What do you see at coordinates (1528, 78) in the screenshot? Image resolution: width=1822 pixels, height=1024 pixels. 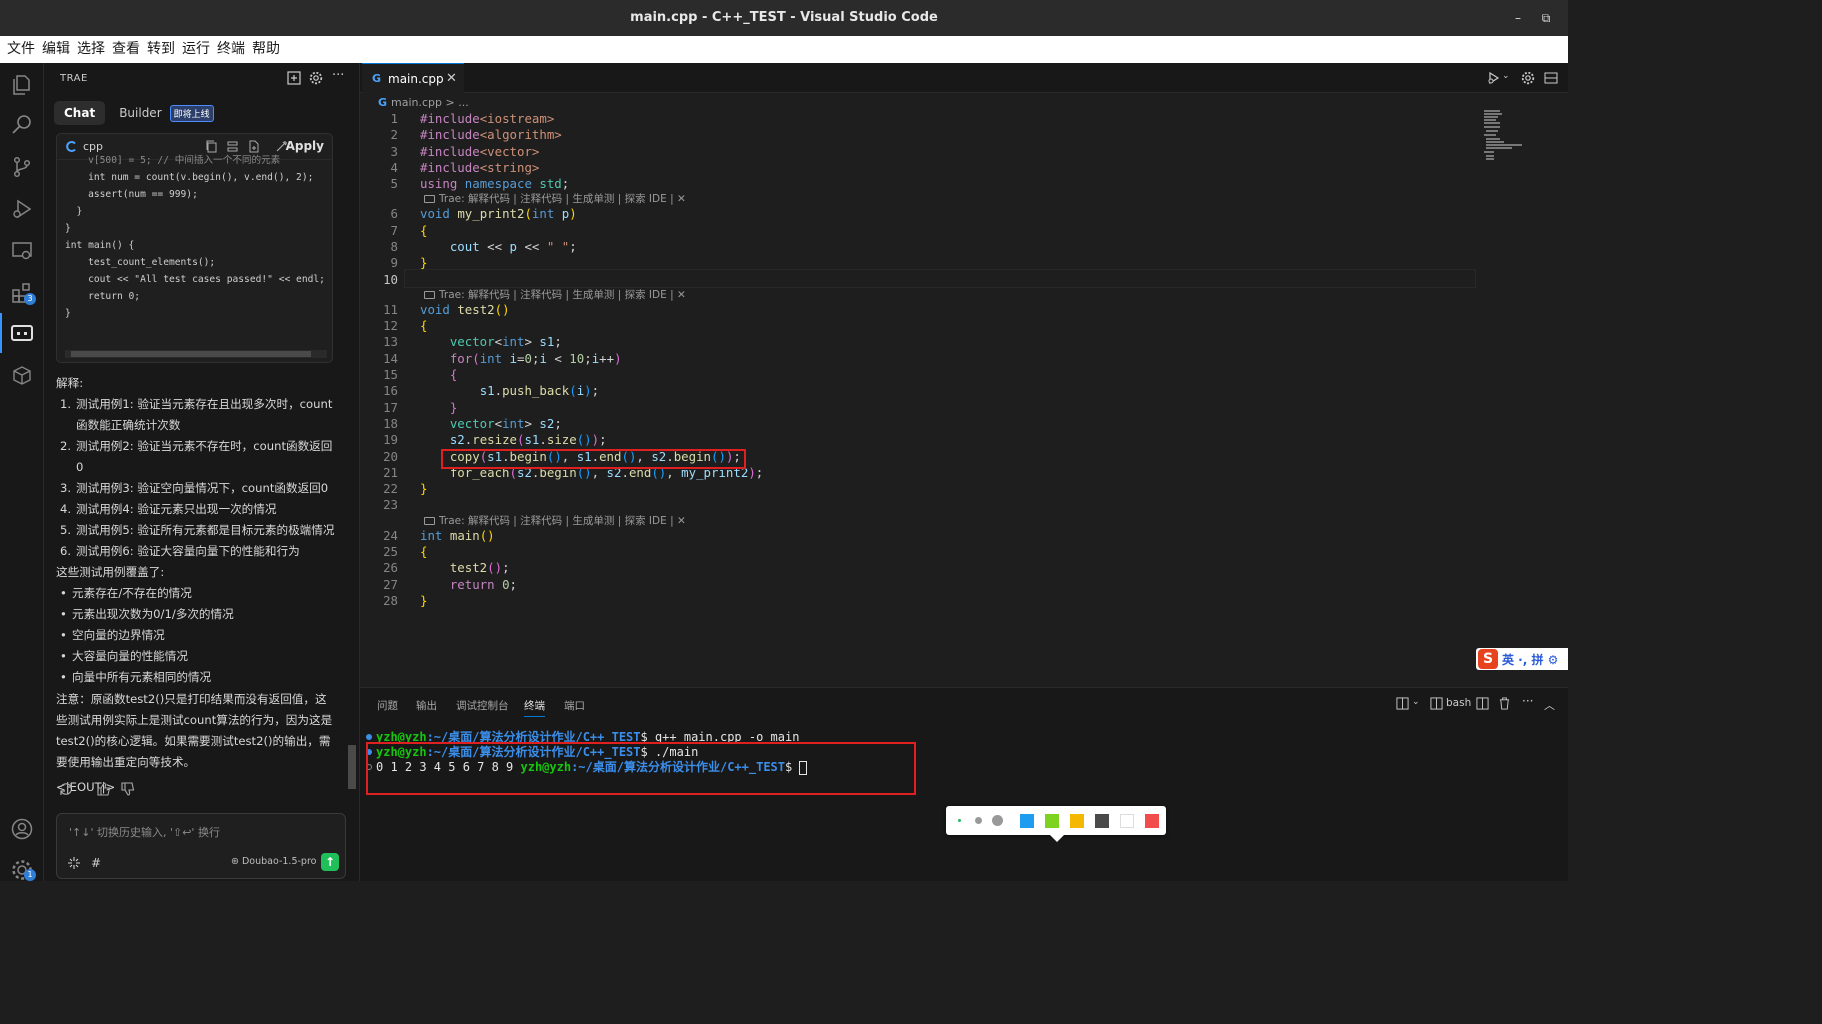 I see `editor-settings-icon` at bounding box center [1528, 78].